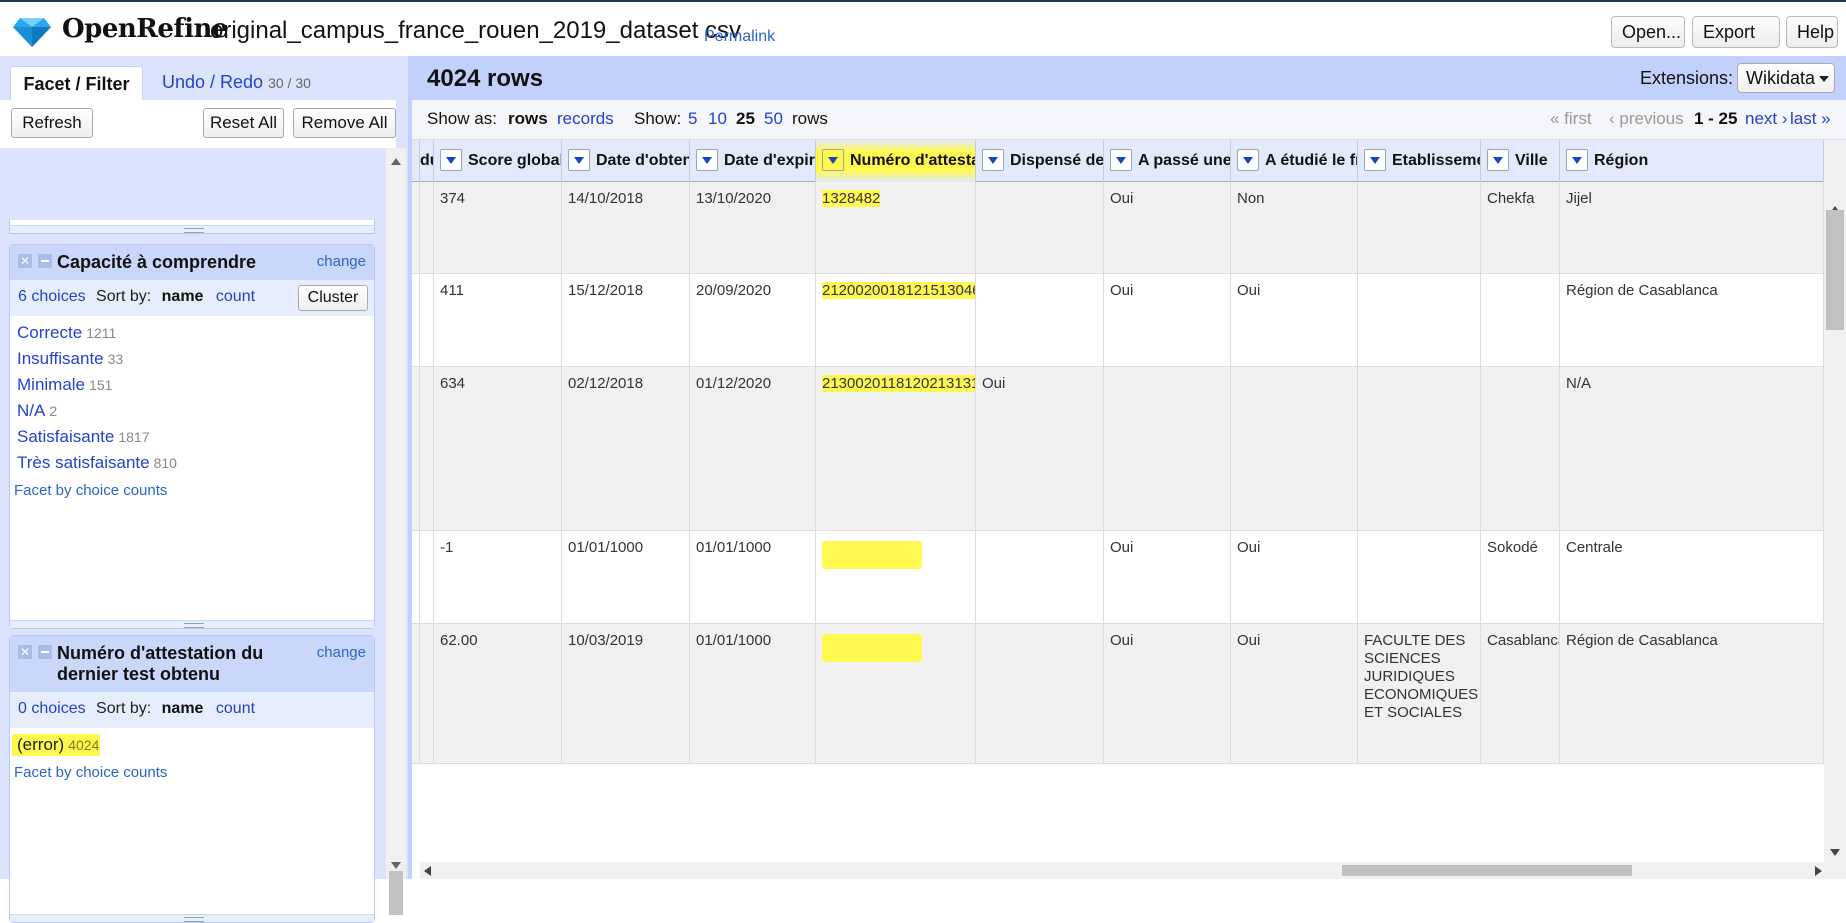  What do you see at coordinates (896, 227) in the screenshot?
I see `table-cell: 1328482` at bounding box center [896, 227].